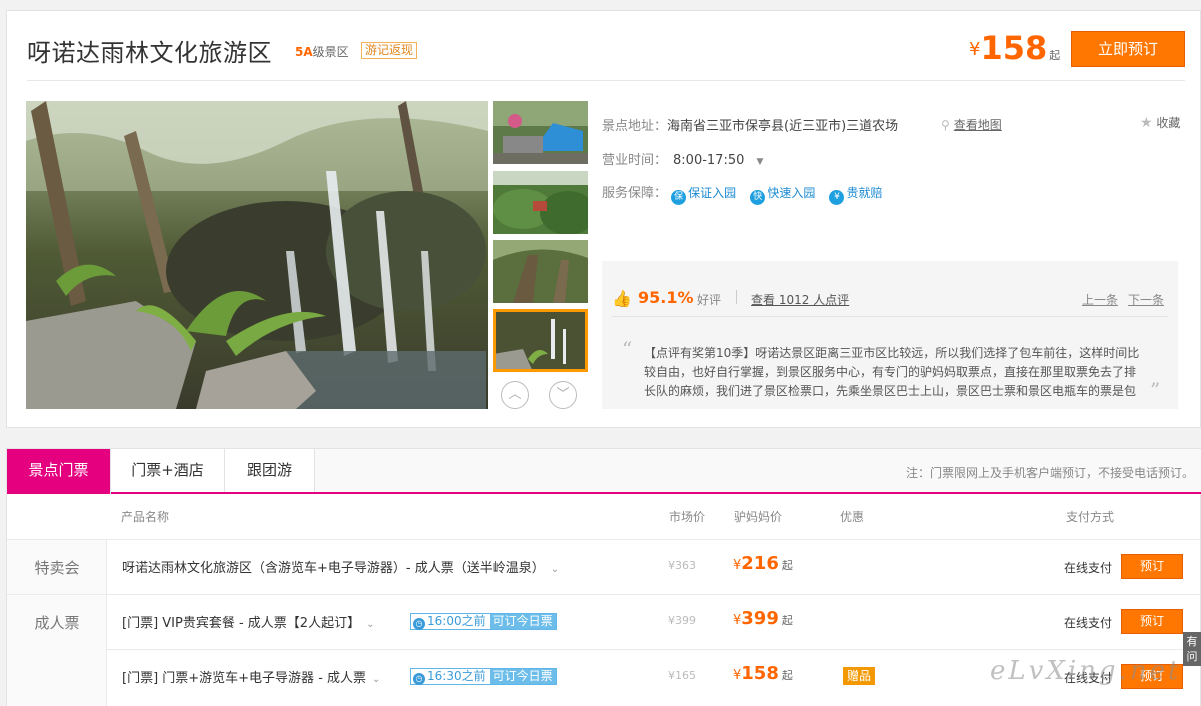 Image resolution: width=1201 pixels, height=706 pixels. I want to click on price-number: 399, so click(760, 618).